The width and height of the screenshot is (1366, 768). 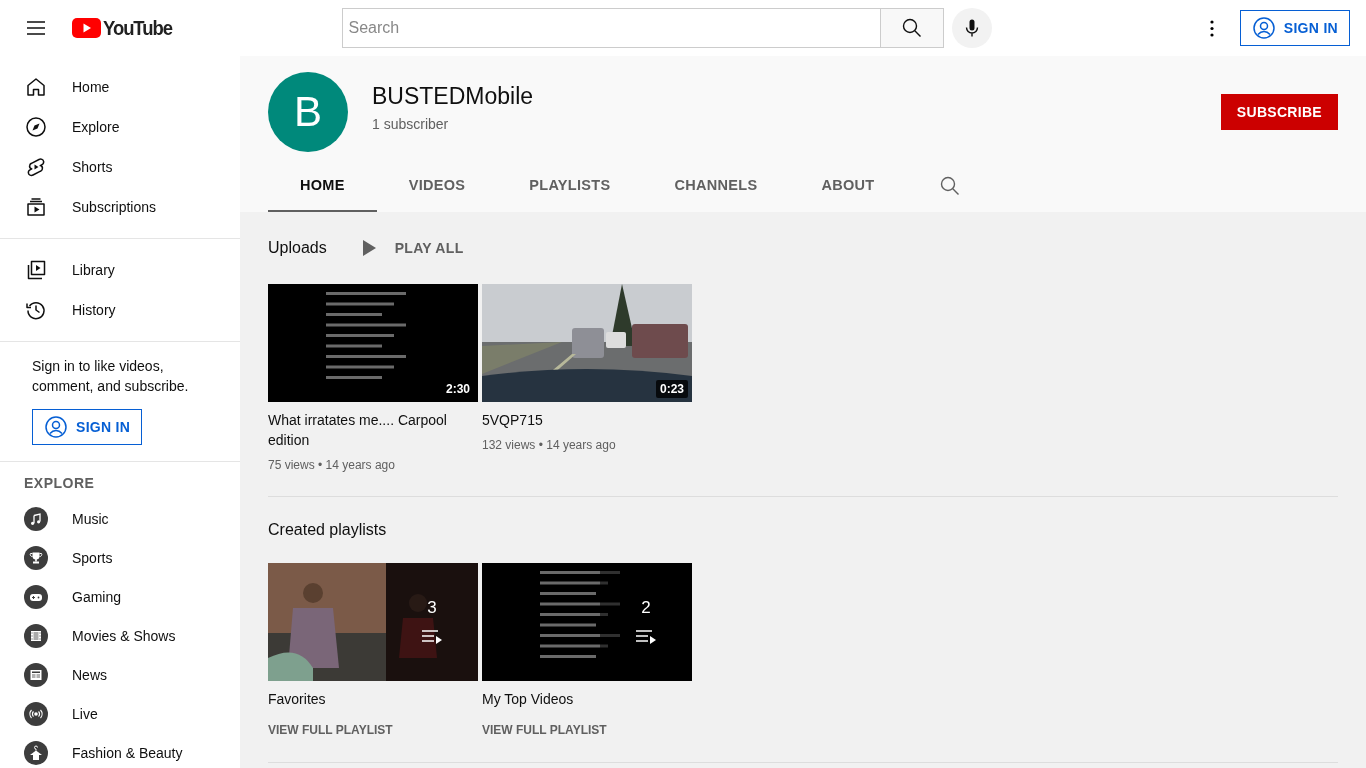 What do you see at coordinates (137, 28) in the screenshot?
I see `logo-text: YouTube` at bounding box center [137, 28].